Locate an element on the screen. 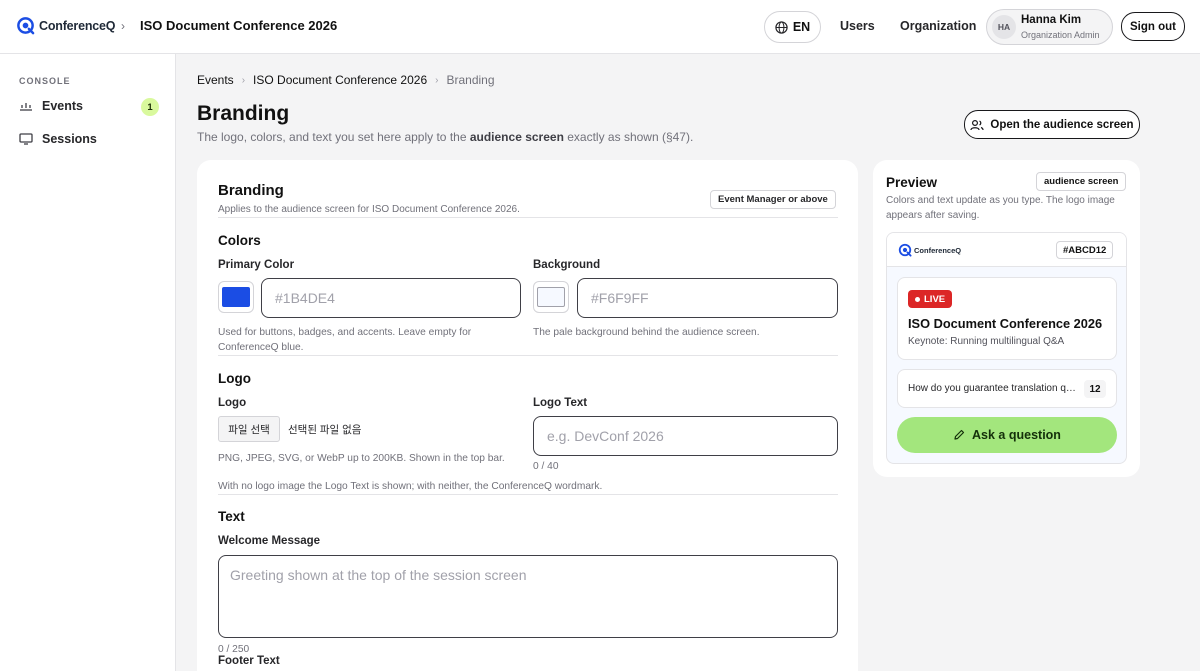 The height and width of the screenshot is (671, 1200). language-button: EN is located at coordinates (792, 27).